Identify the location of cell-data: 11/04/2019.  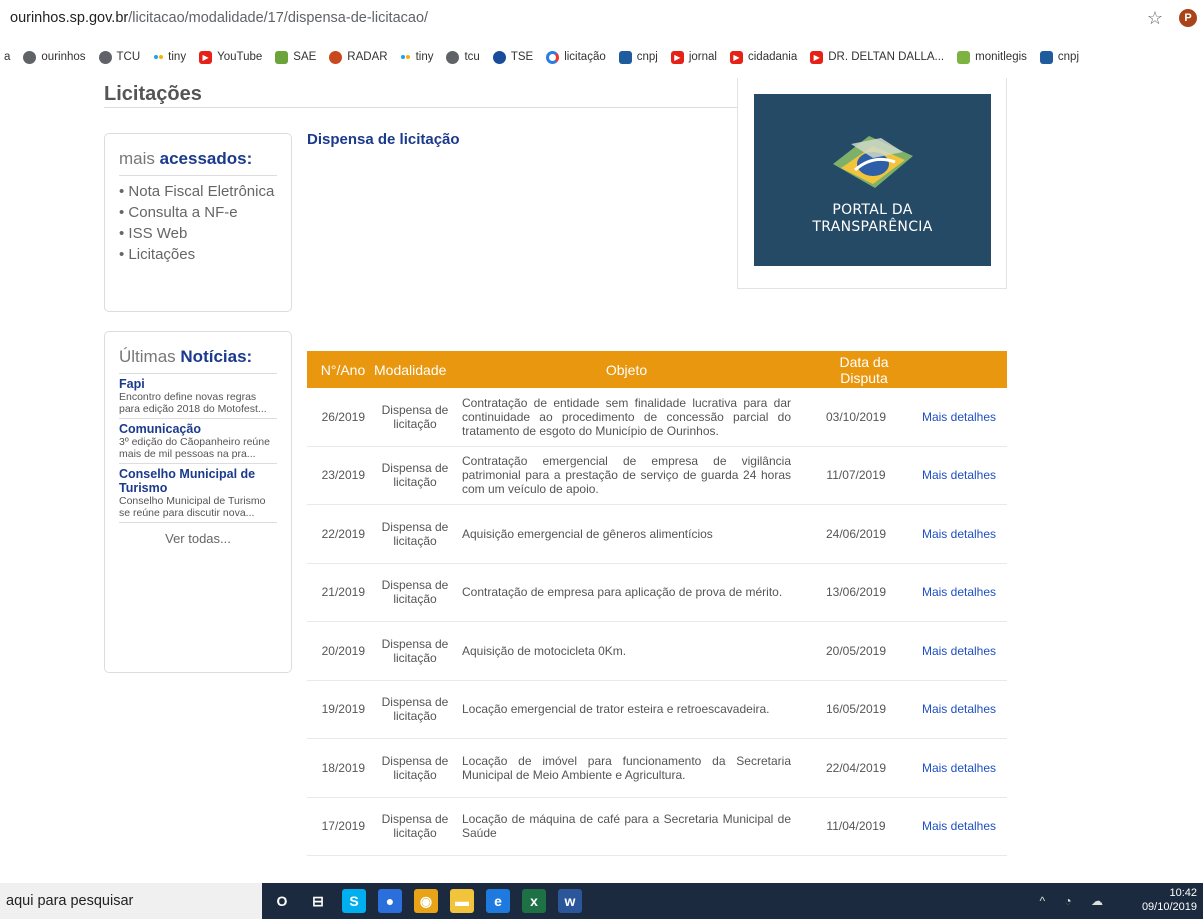
(856, 826).